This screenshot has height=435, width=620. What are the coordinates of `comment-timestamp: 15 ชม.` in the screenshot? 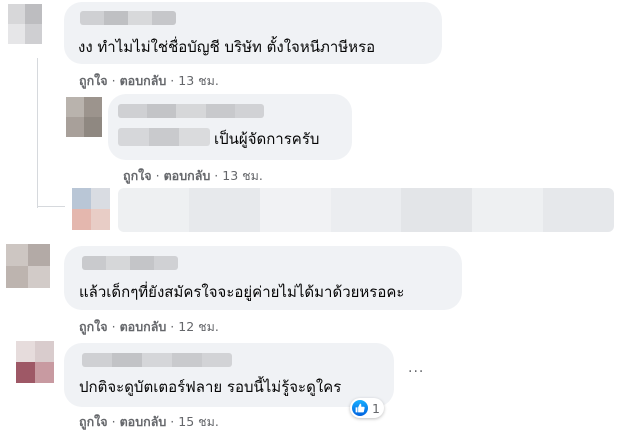 It's located at (198, 421).